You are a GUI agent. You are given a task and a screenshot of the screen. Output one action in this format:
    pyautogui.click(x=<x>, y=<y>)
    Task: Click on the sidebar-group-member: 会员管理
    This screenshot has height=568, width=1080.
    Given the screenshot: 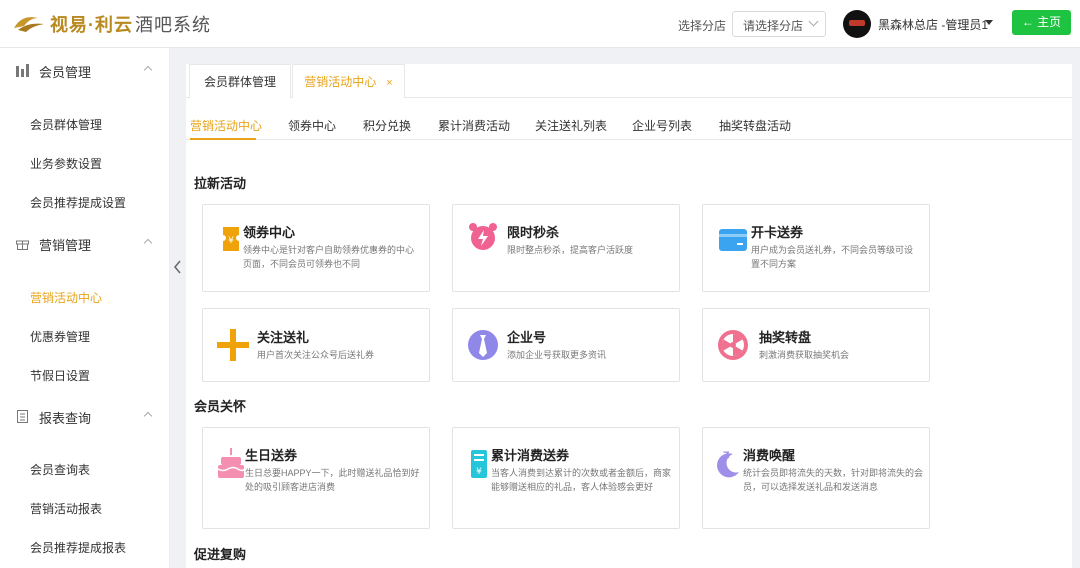 What is the action you would take?
    pyautogui.click(x=85, y=70)
    